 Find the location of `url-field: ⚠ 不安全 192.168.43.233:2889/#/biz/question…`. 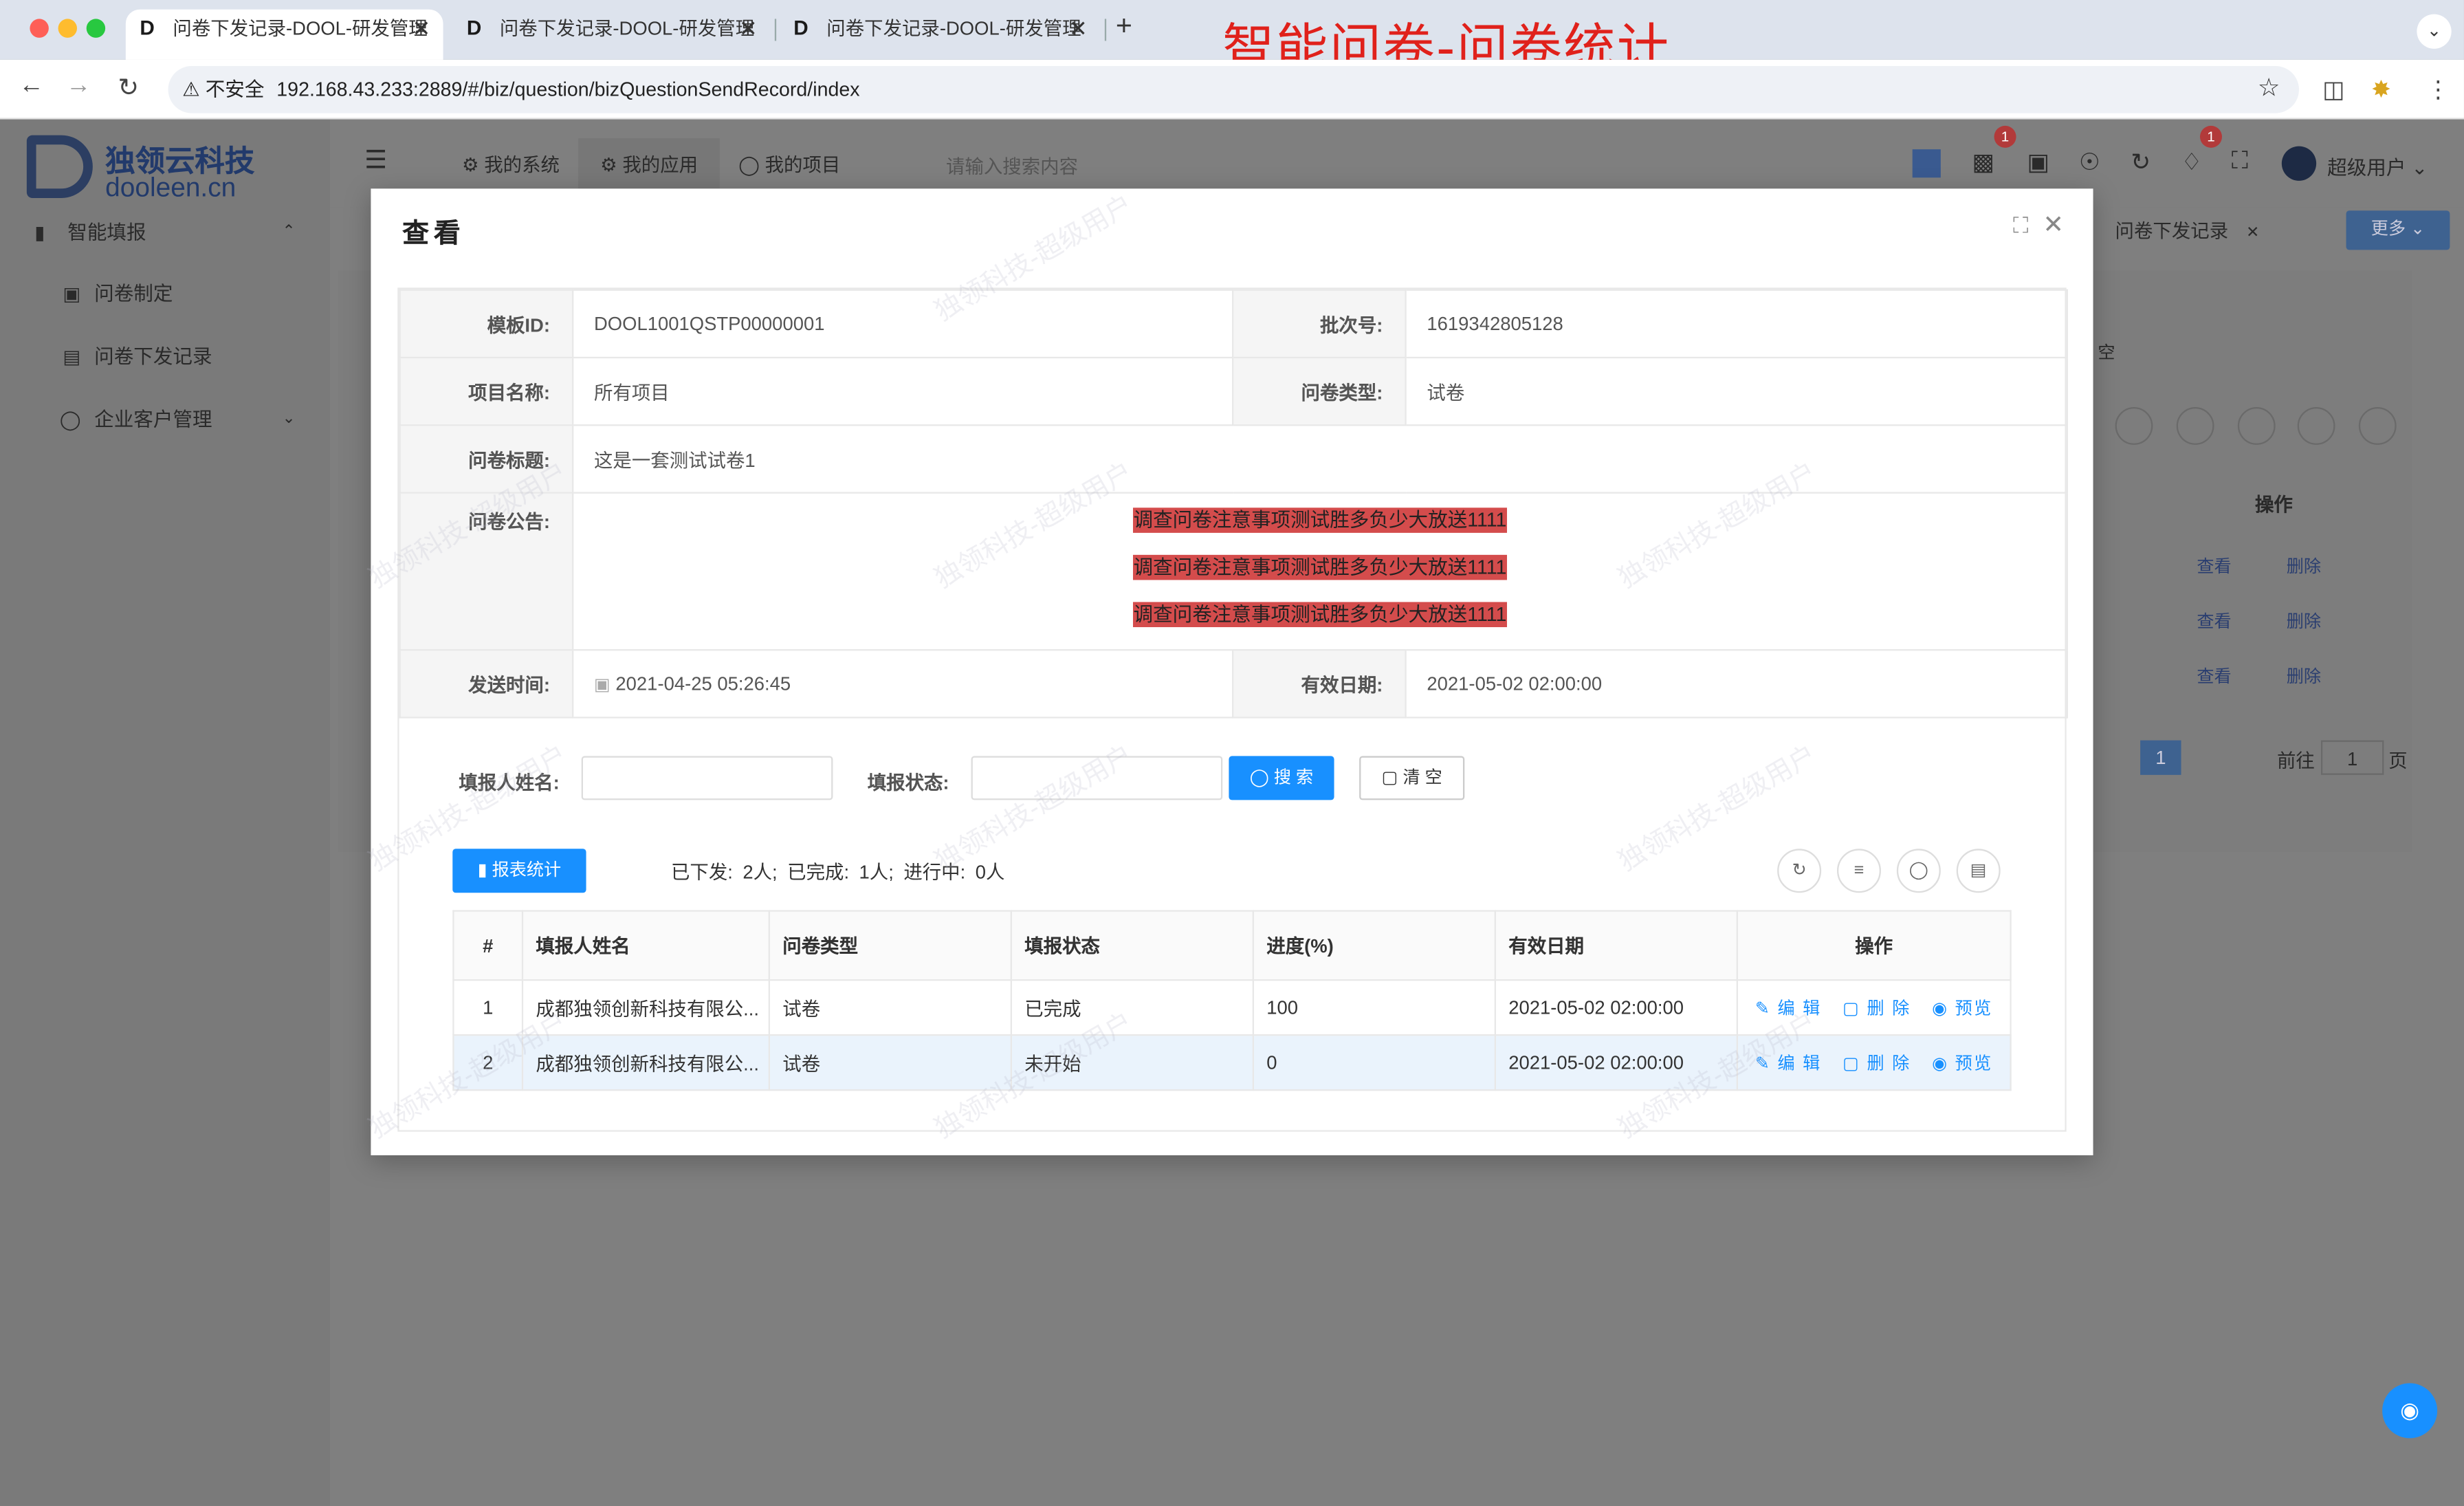

url-field: ⚠ 不安全 192.168.43.233:2889/#/biz/question… is located at coordinates (1233, 89).